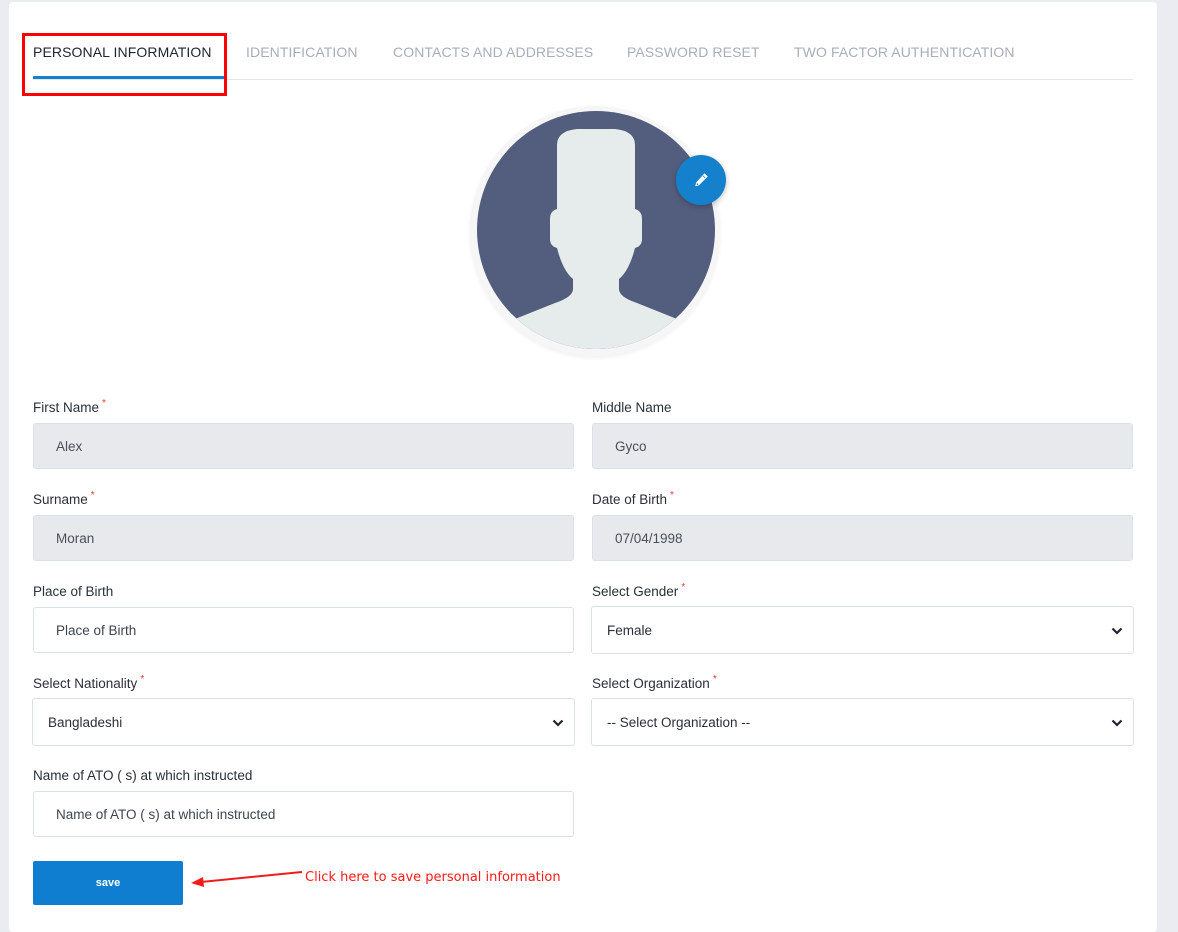 This screenshot has height=932, width=1178. I want to click on edit-avatar-button, so click(701, 180).